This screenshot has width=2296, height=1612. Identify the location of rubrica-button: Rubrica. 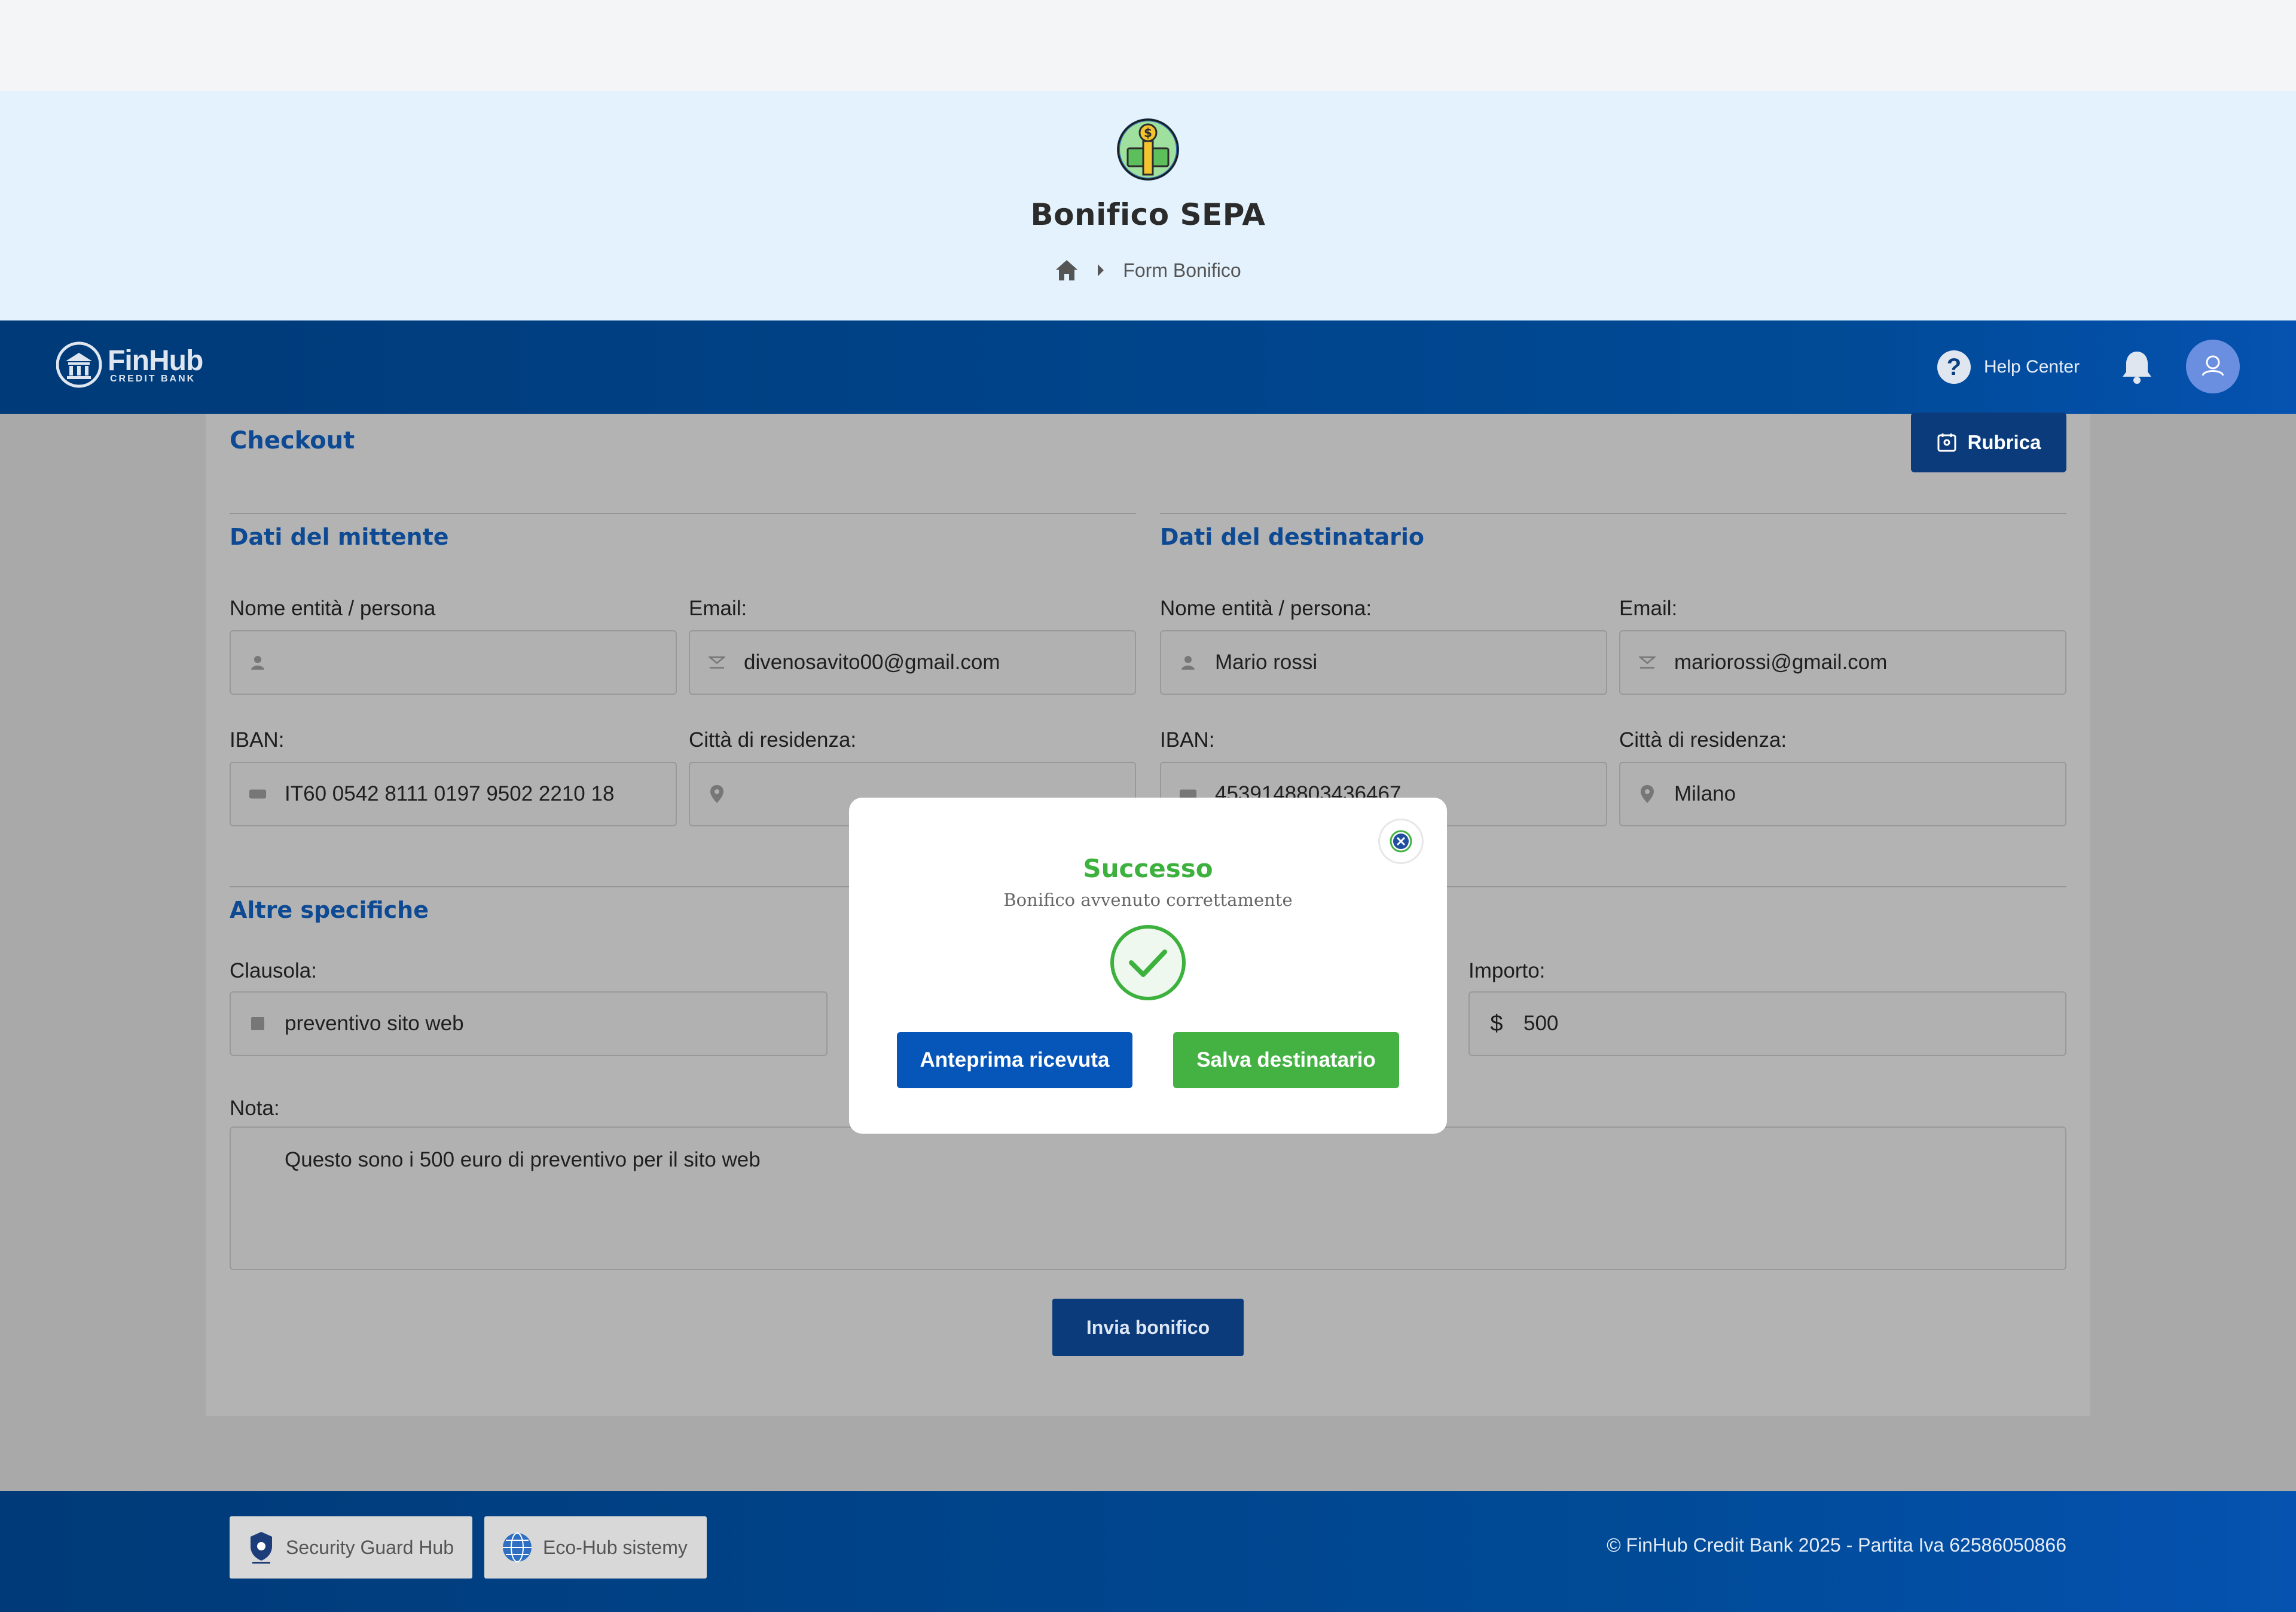
(1988, 443).